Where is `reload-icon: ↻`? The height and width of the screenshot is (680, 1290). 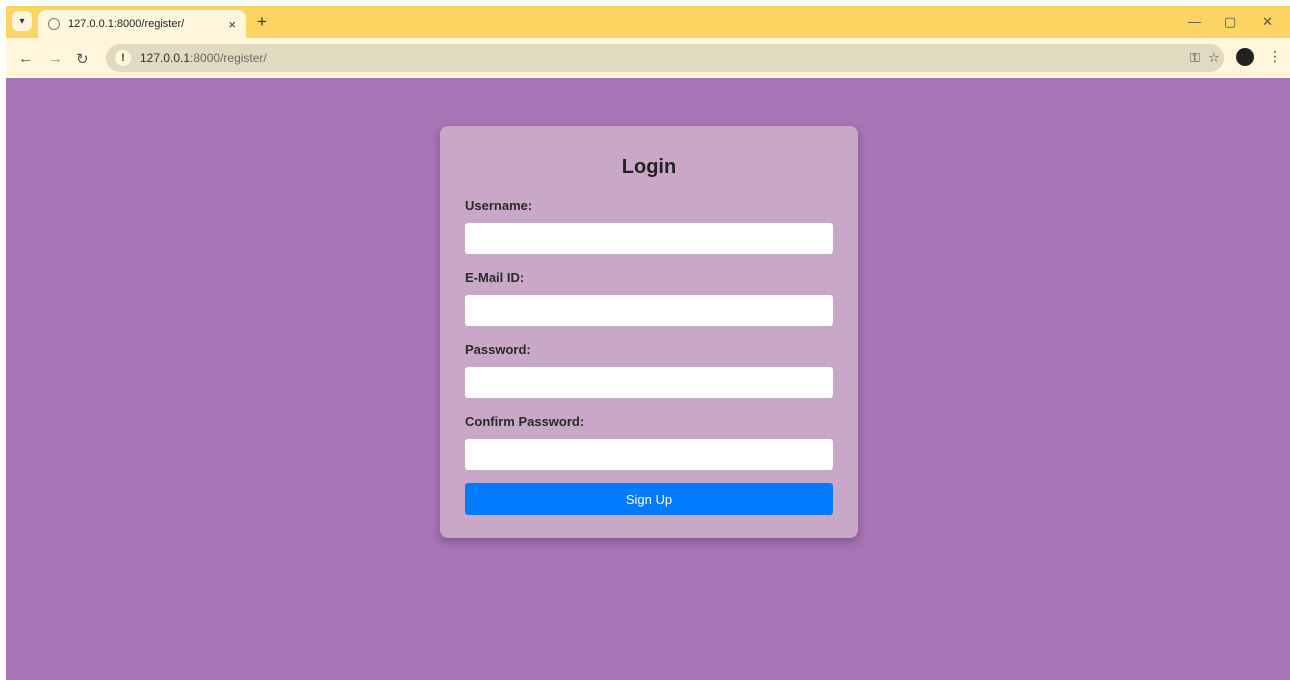
reload-icon: ↻ is located at coordinates (82, 59).